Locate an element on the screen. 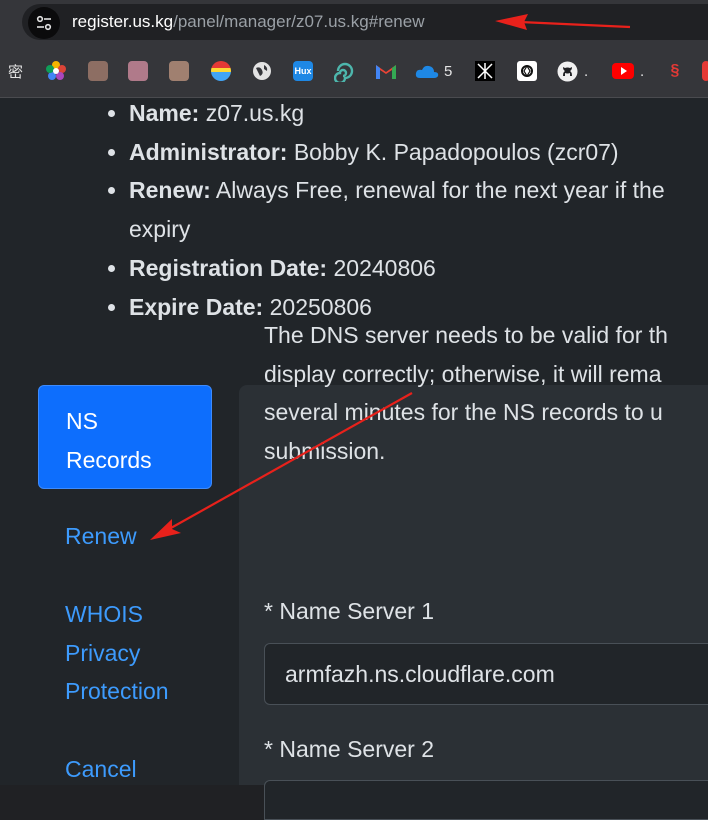 The height and width of the screenshot is (820, 708). bookmark-youtube: . is located at coordinates (628, 71).